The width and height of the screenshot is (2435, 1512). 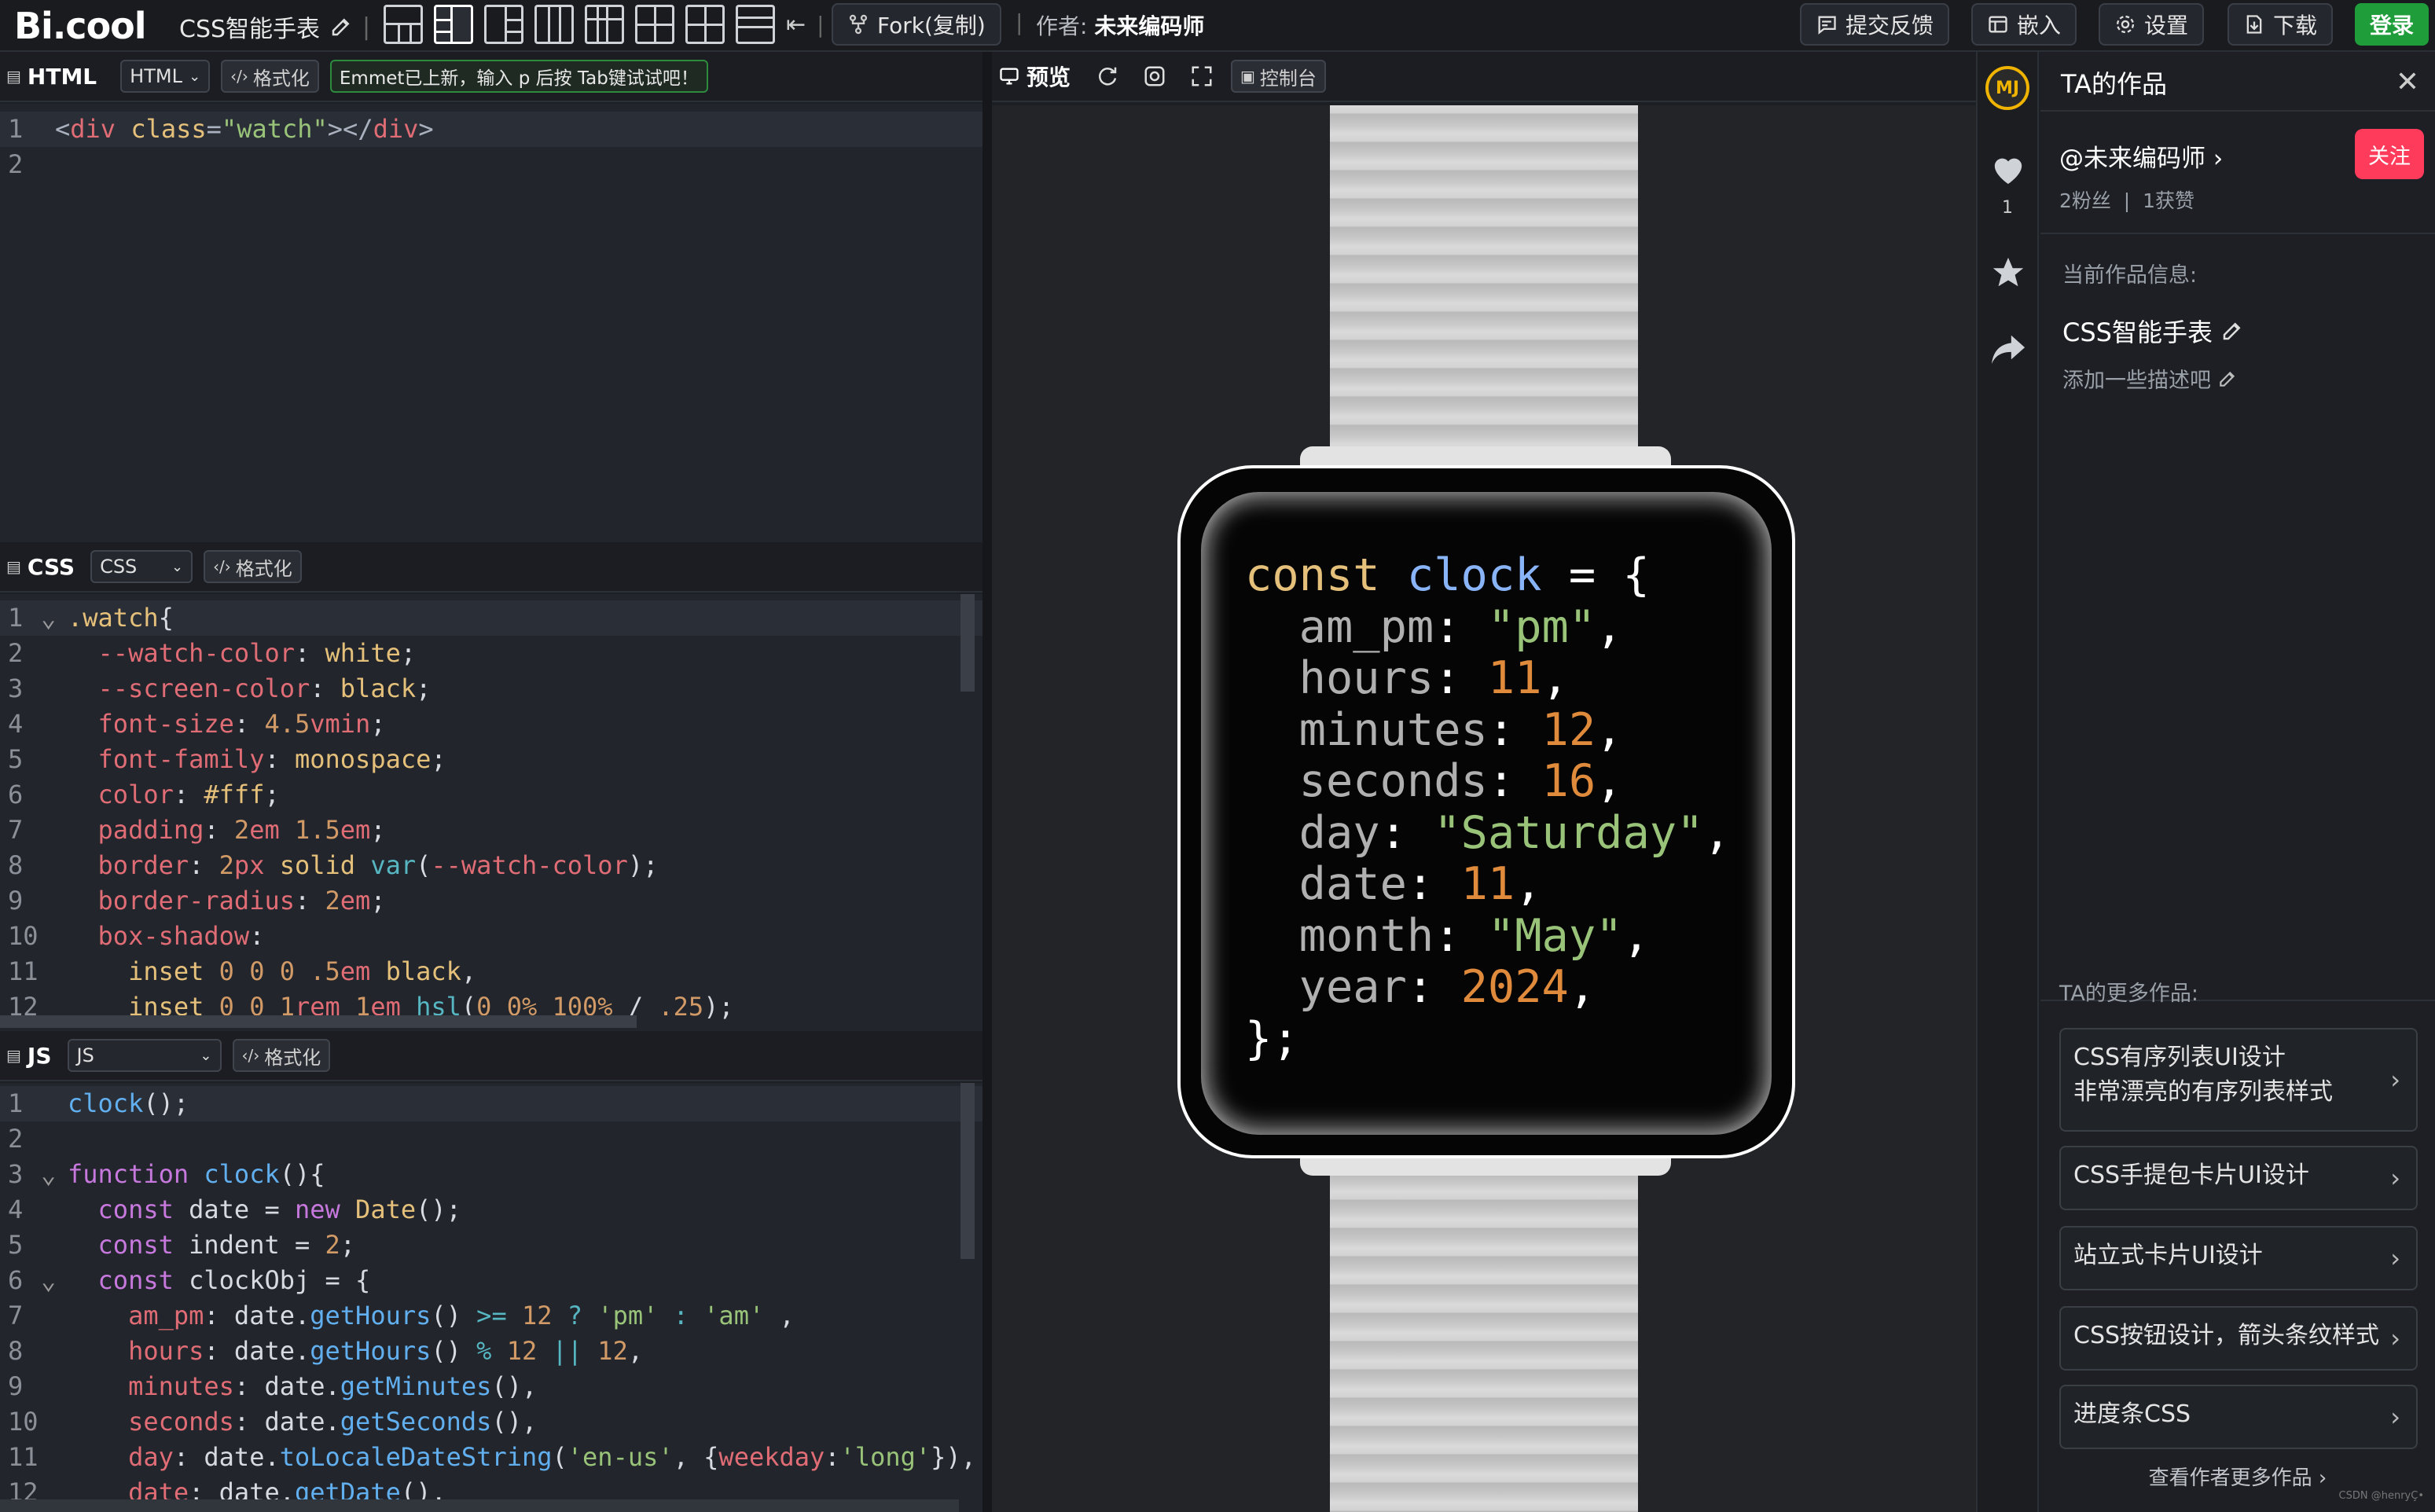 What do you see at coordinates (2238, 1178) in the screenshot?
I see `more-work-item: CSS手提包卡片UI设计 ›` at bounding box center [2238, 1178].